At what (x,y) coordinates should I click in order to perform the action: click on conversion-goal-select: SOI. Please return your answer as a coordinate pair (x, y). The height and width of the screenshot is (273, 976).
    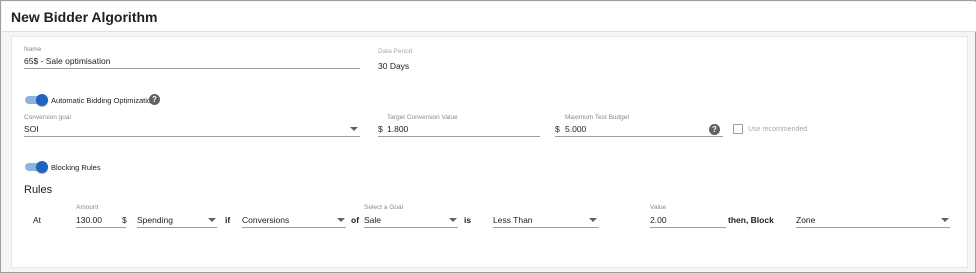
    Looking at the image, I should click on (31, 129).